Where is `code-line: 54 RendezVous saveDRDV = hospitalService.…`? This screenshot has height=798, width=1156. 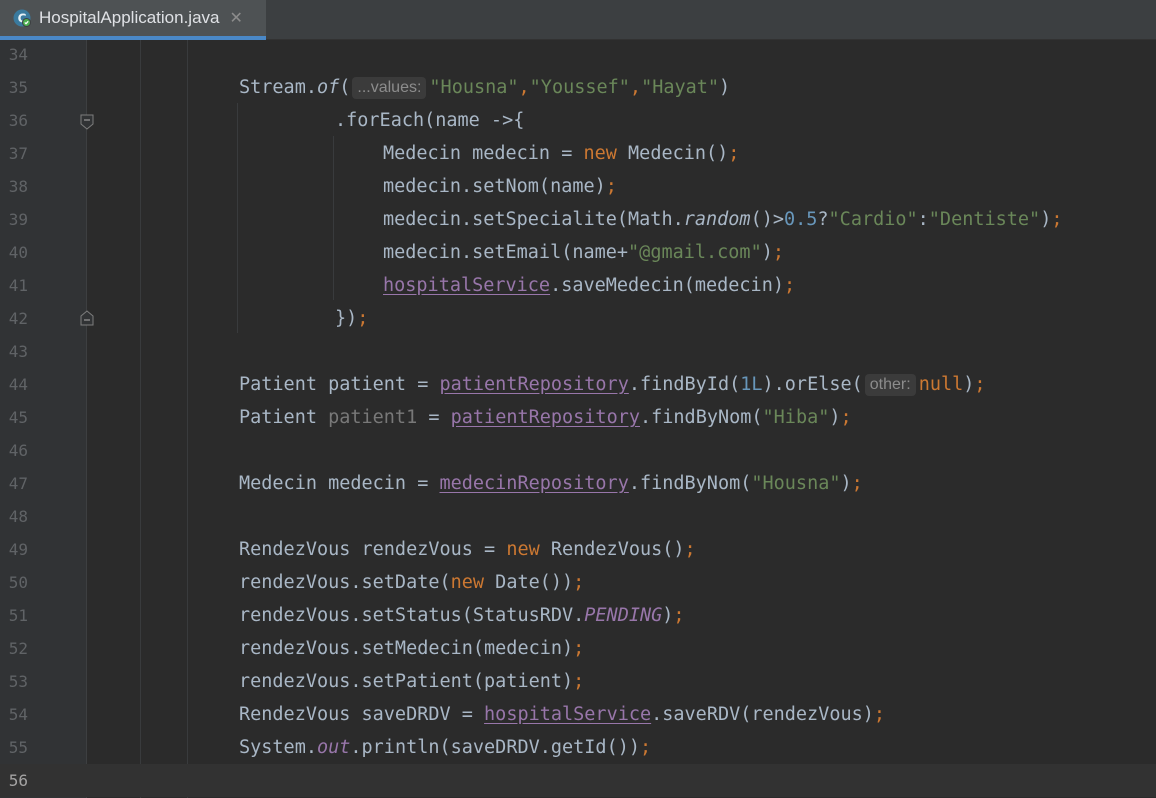 code-line: 54 RendezVous saveDRDV = hospitalService.… is located at coordinates (578, 714).